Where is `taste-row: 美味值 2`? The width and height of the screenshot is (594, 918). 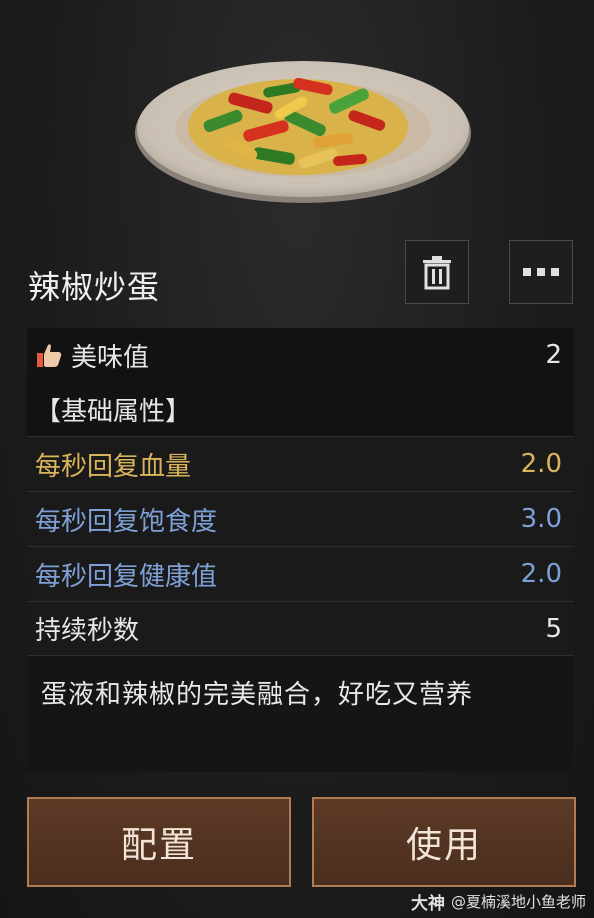 taste-row: 美味值 2 is located at coordinates (300, 355).